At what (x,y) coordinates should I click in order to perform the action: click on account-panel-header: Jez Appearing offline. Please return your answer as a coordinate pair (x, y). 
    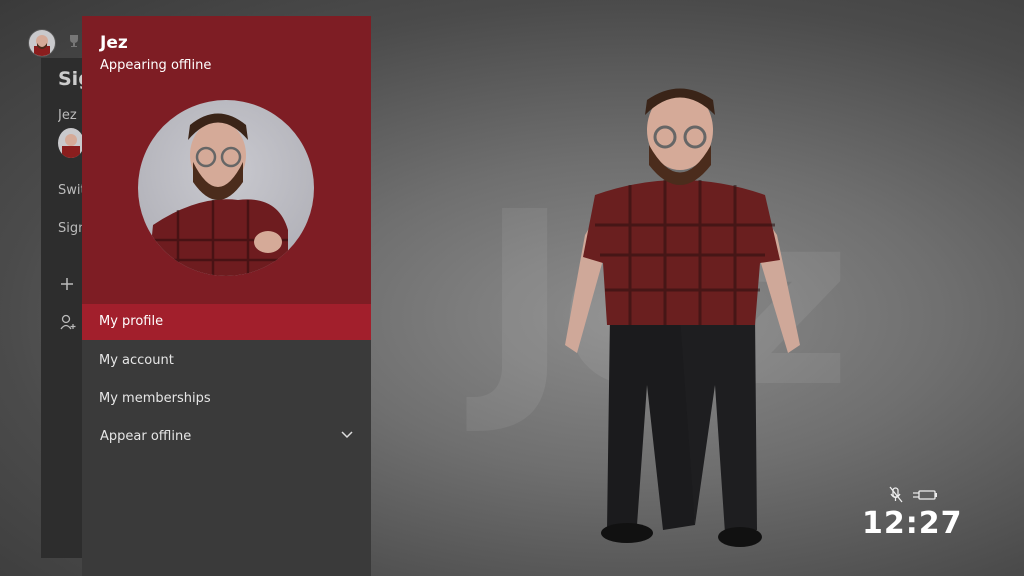
    Looking at the image, I should click on (226, 160).